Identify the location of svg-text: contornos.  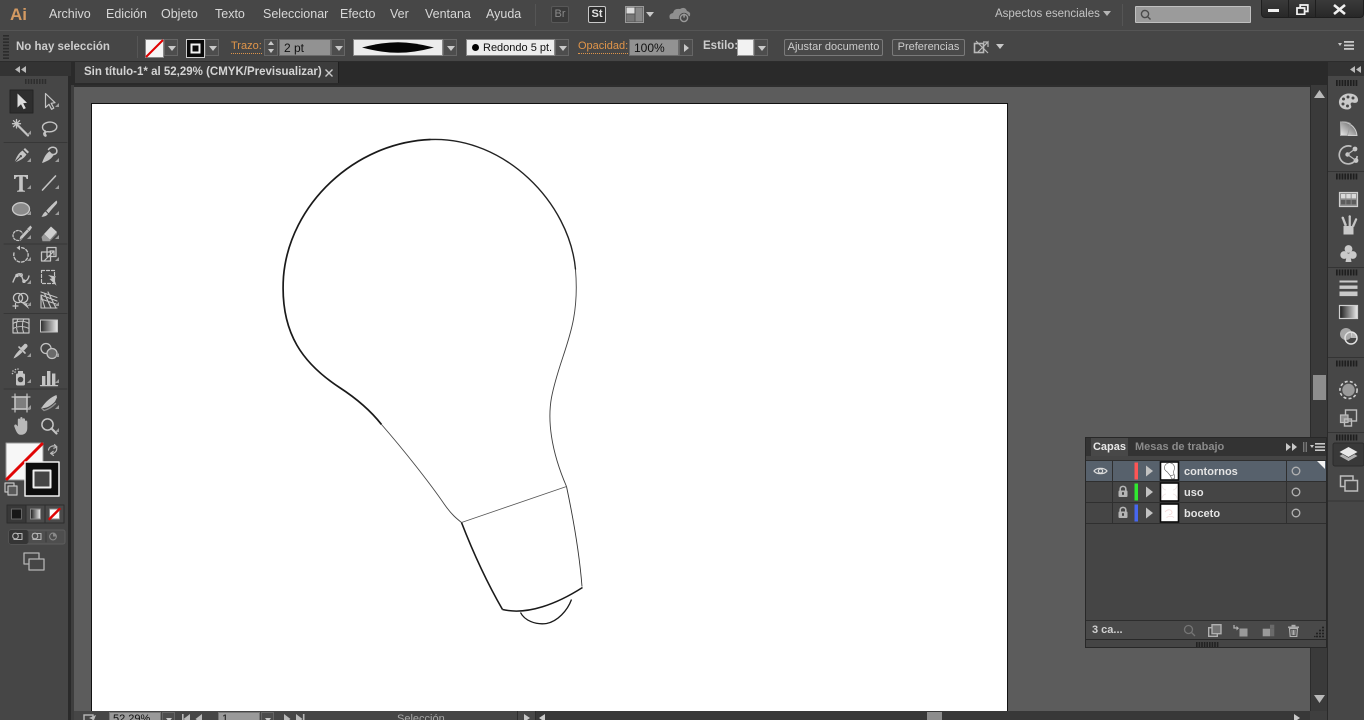
(1211, 472).